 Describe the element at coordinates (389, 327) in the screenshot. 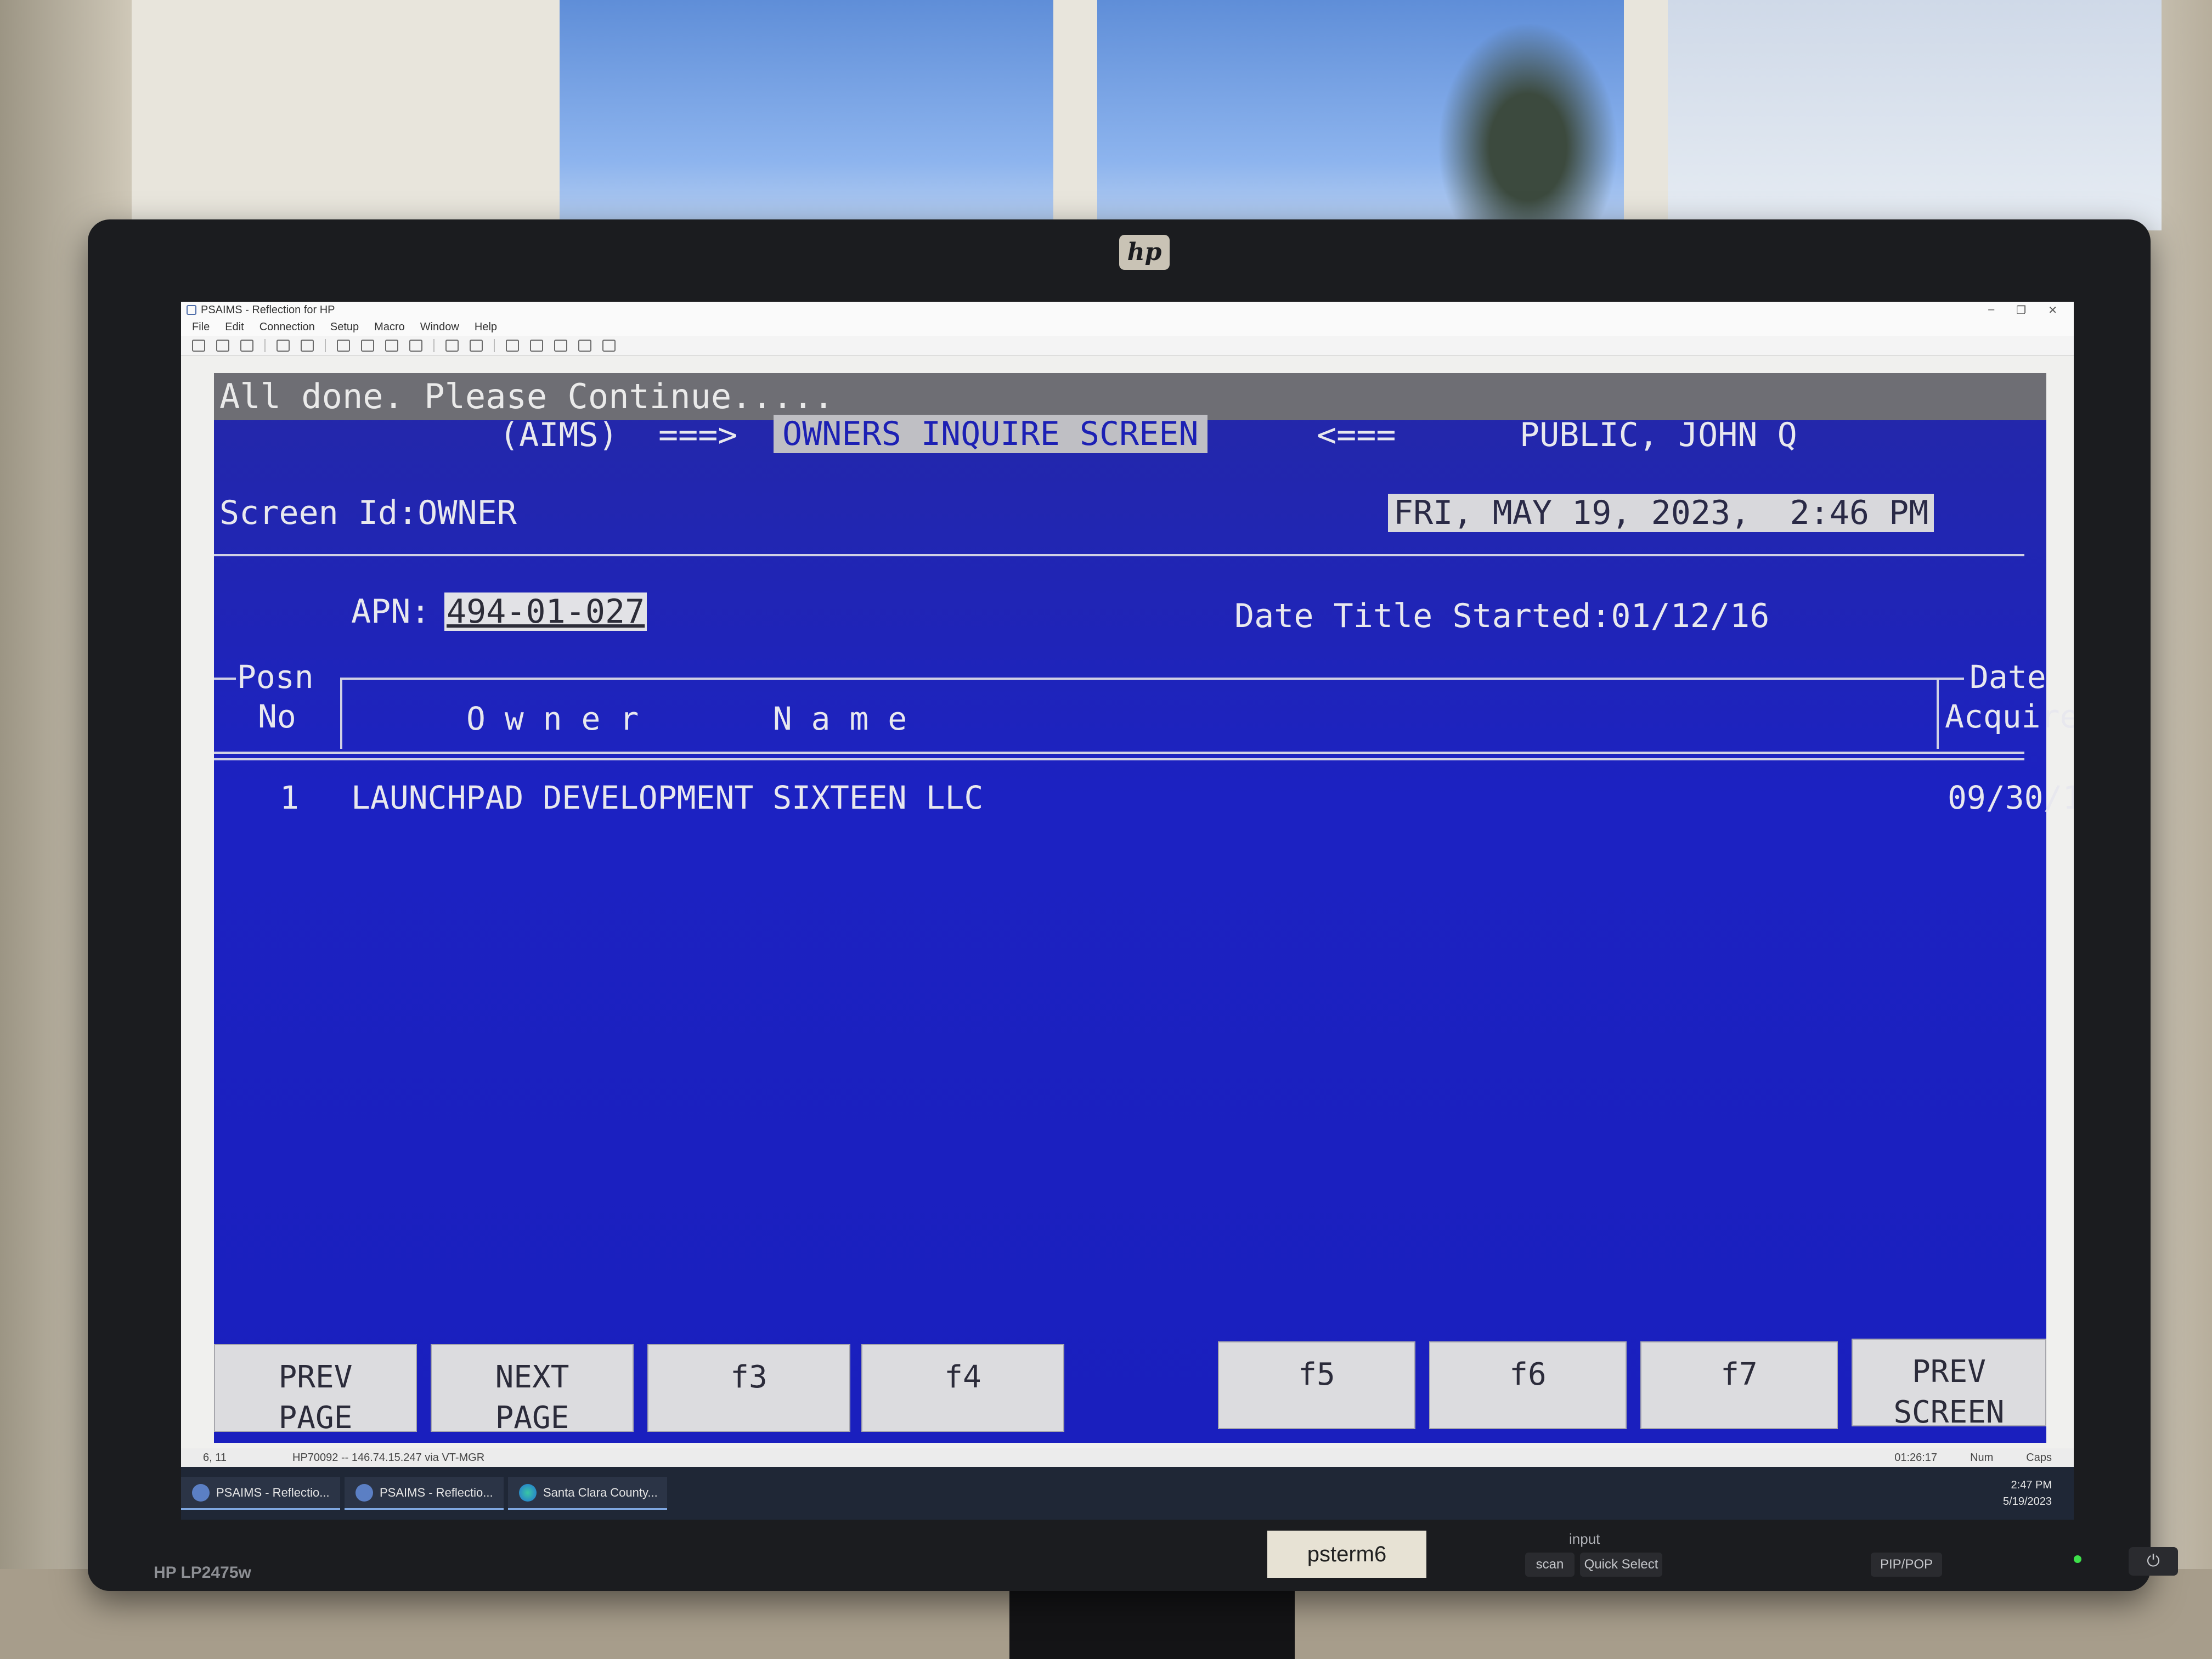

I see `menu-macro: Macro` at that location.